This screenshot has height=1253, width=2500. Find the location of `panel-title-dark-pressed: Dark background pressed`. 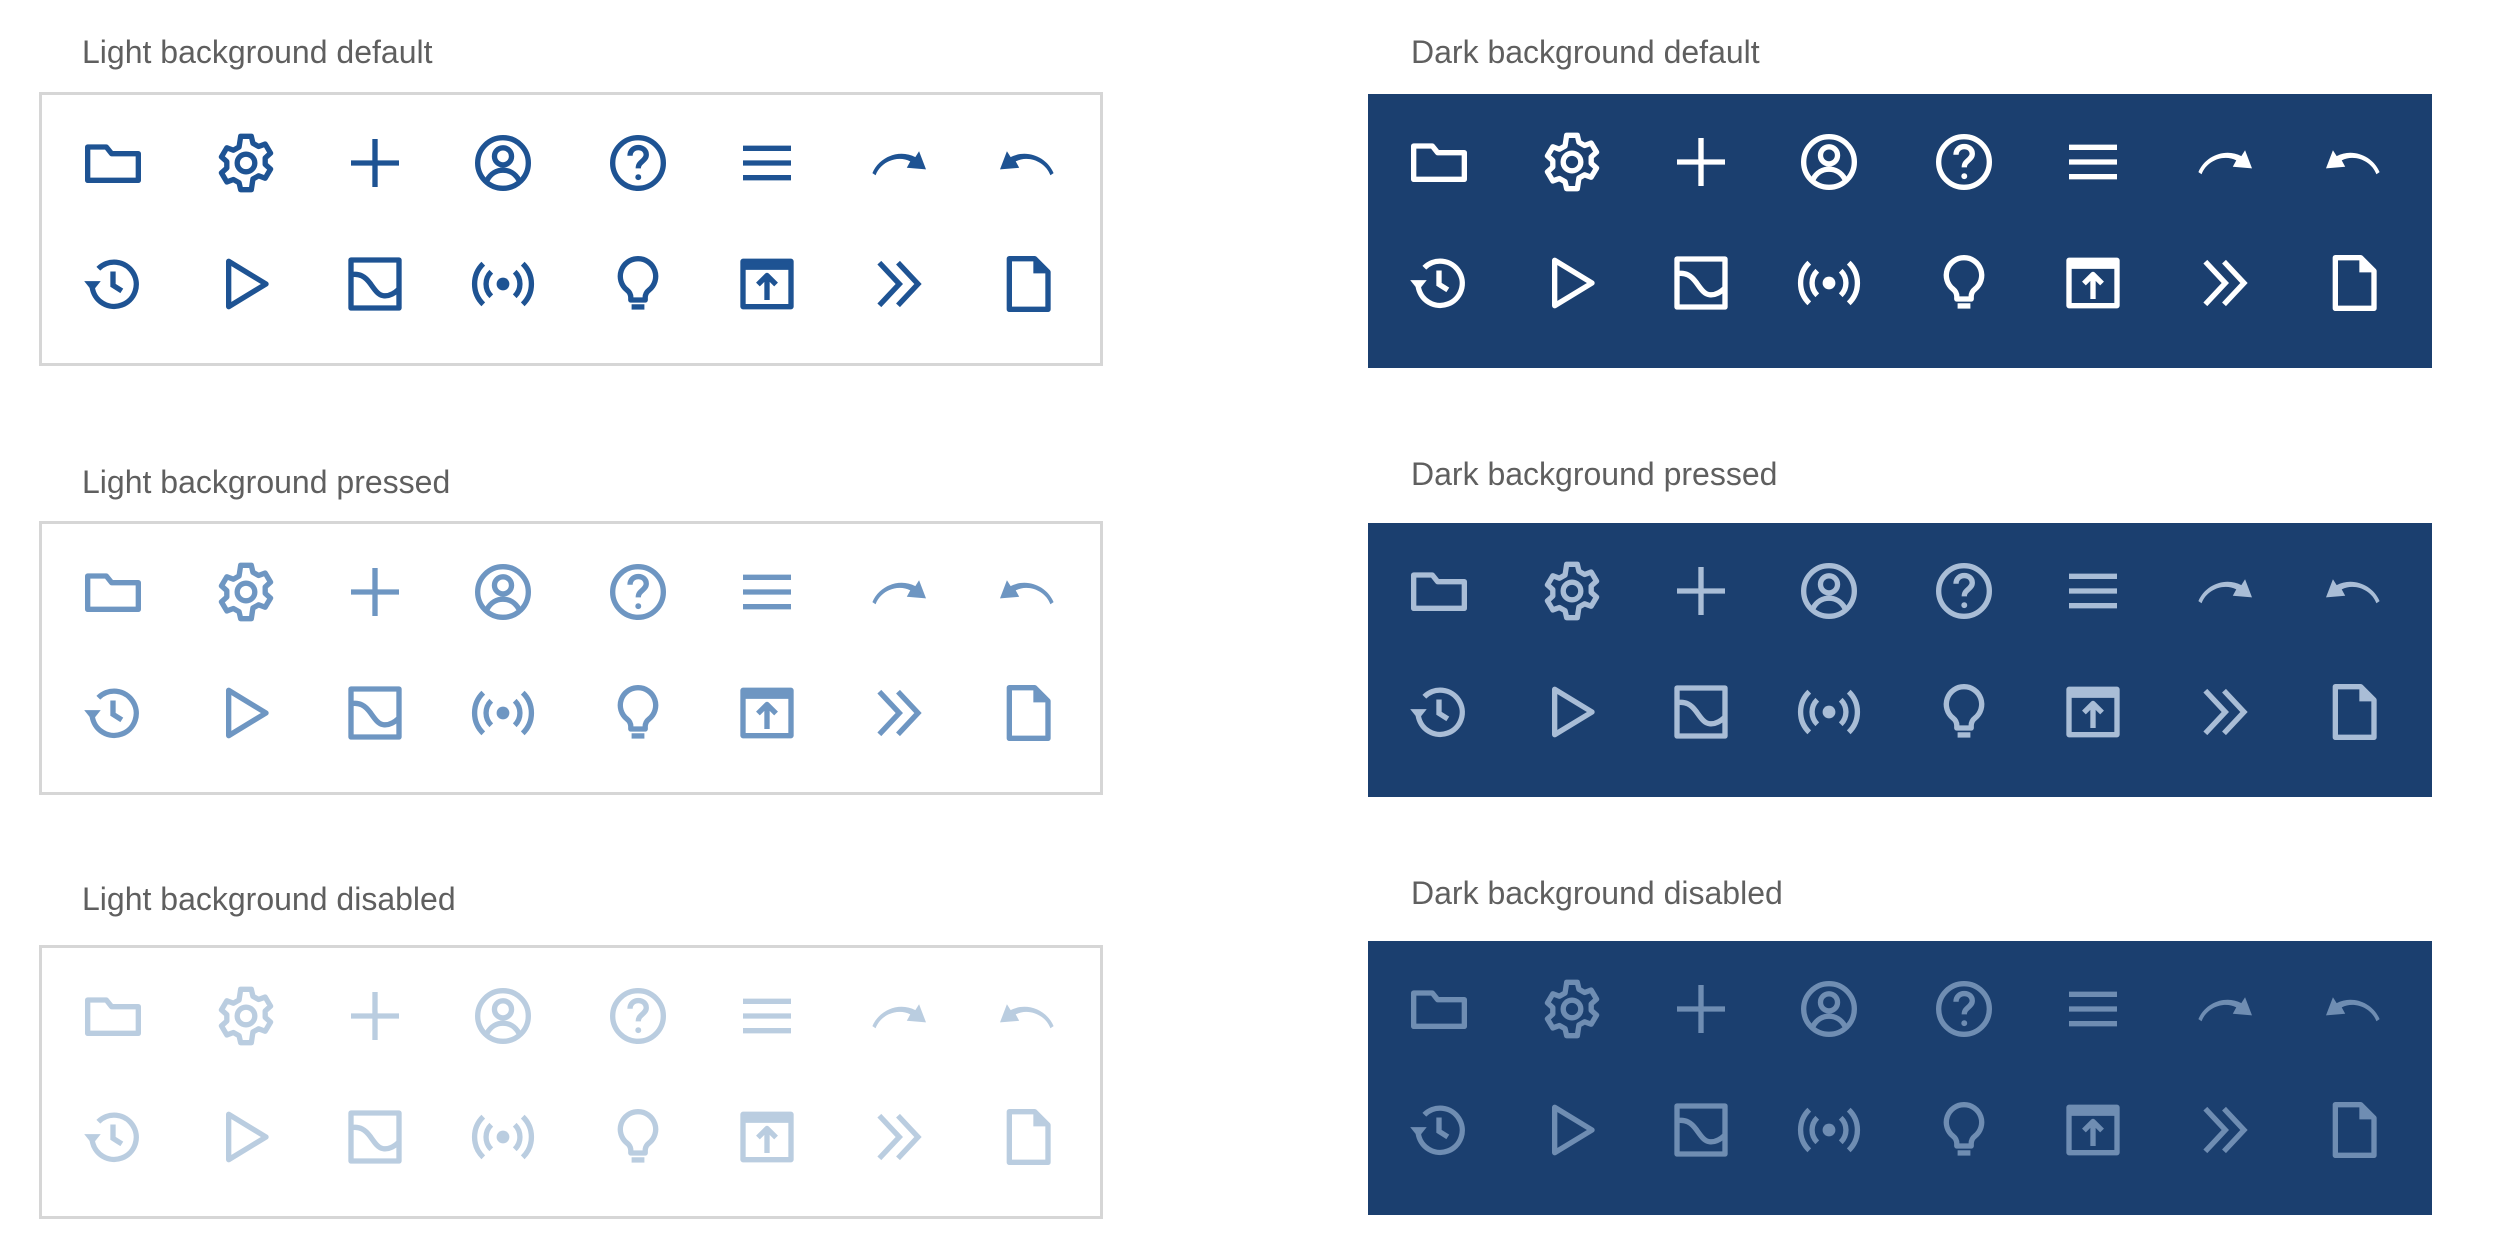

panel-title-dark-pressed: Dark background pressed is located at coordinates (1594, 474).